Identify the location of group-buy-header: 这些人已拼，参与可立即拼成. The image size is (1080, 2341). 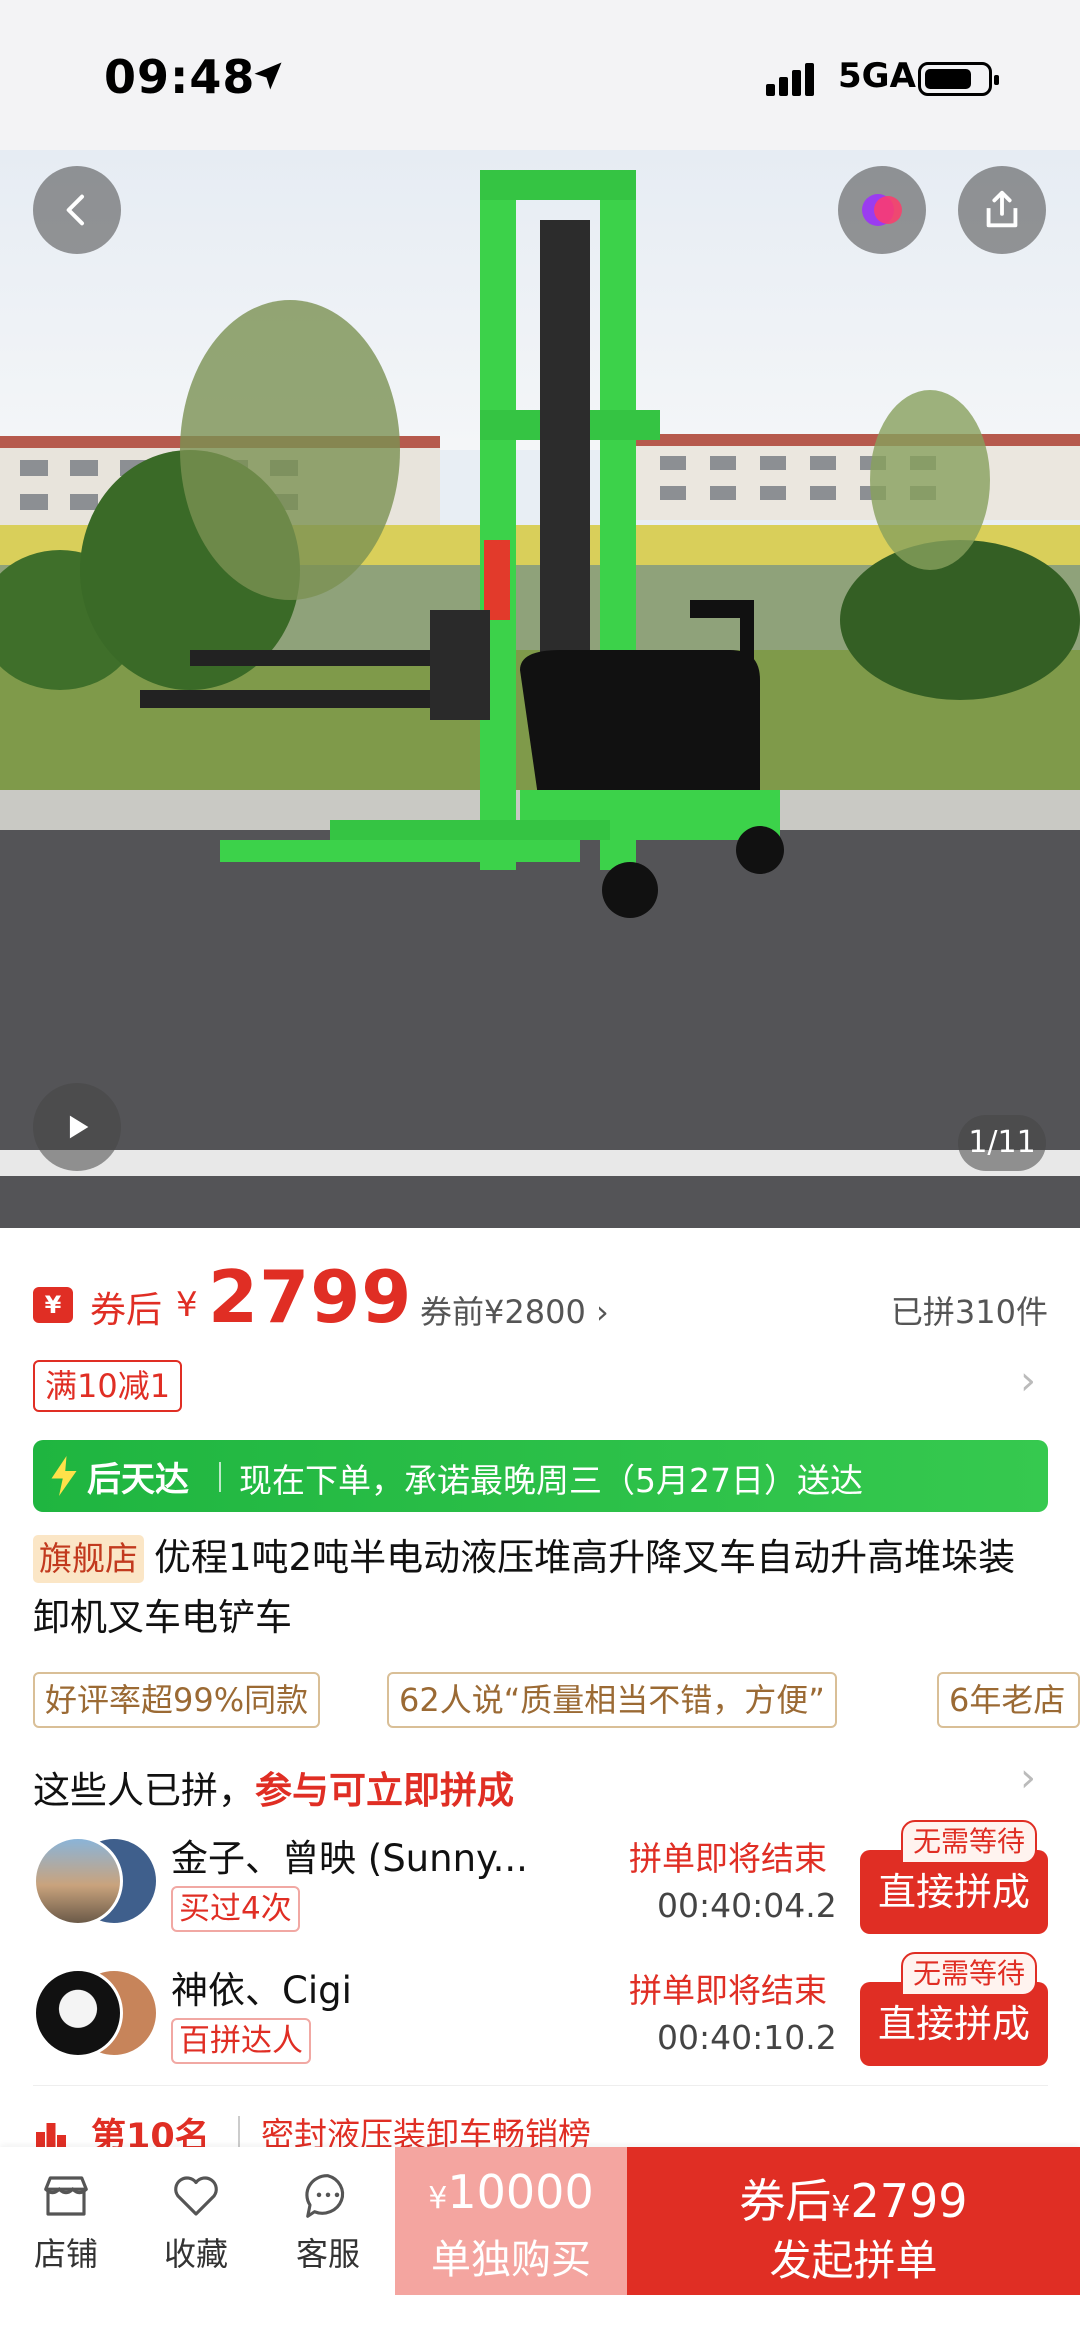
(273, 1787).